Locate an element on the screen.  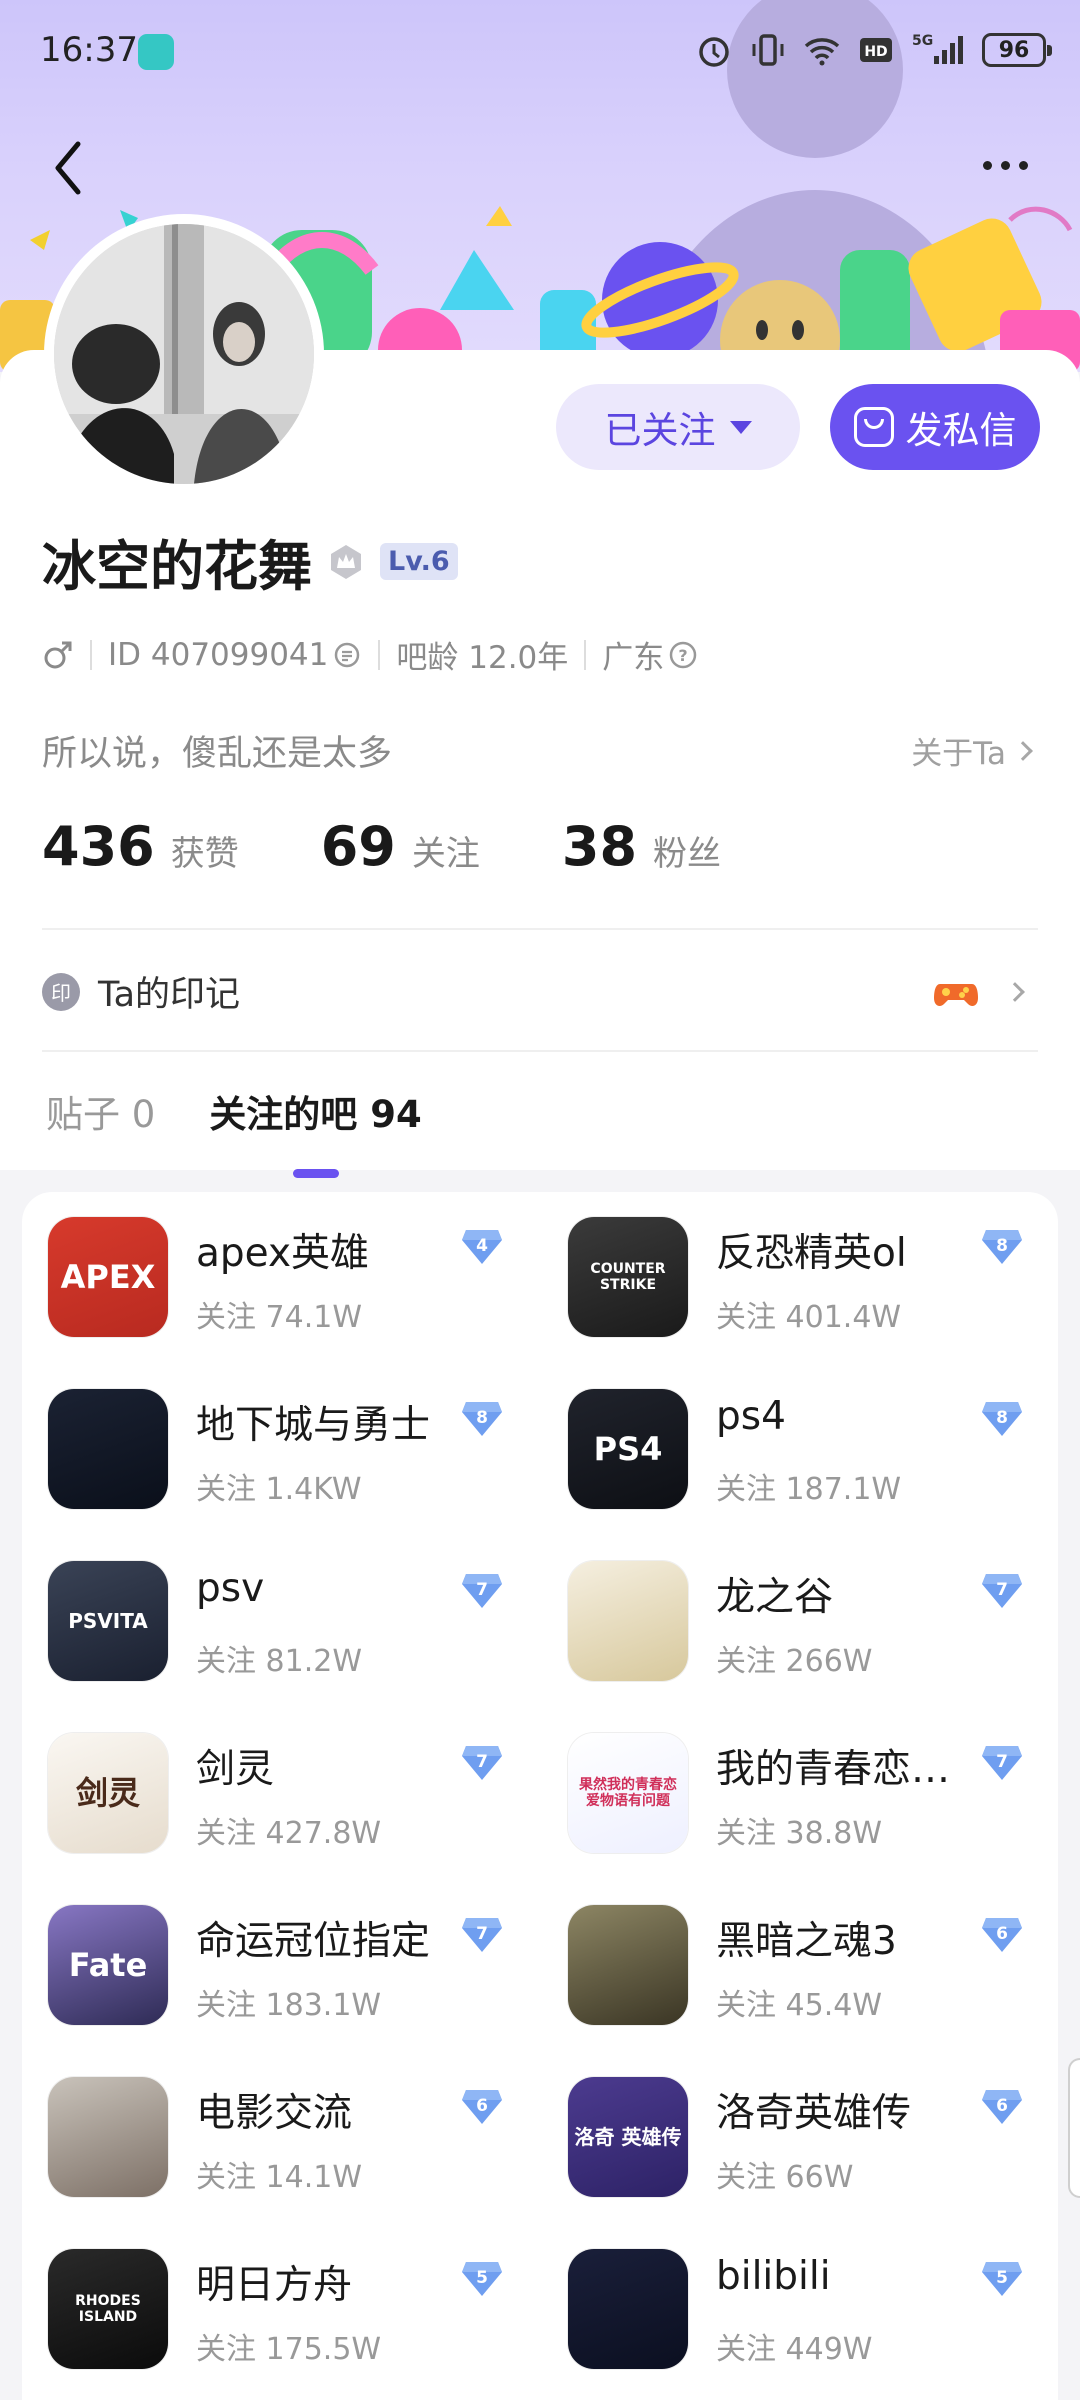
forum-item: APEX apex英雄 关注 74.1W 4 is located at coordinates (272, 1267).